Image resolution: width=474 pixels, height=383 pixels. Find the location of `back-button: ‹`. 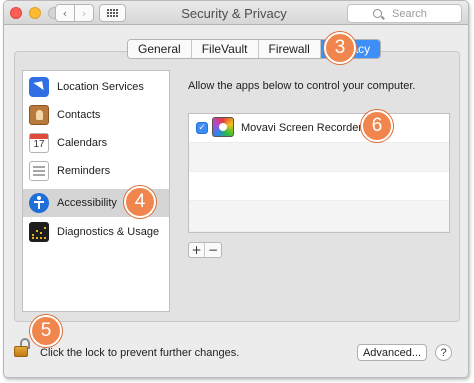

back-button: ‹ is located at coordinates (65, 13).